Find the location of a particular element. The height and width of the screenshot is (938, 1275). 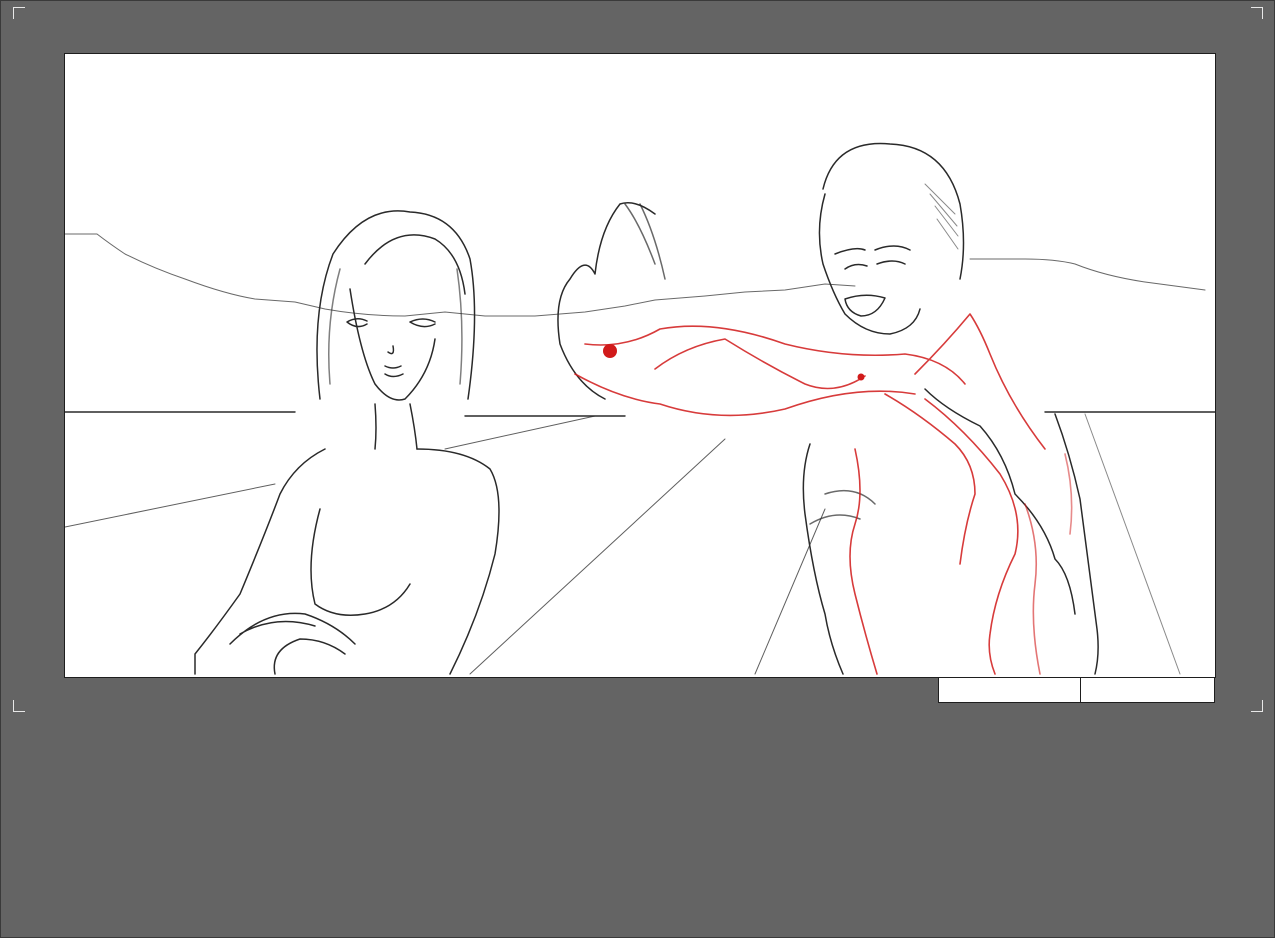

panel-number-field is located at coordinates (1009, 690).